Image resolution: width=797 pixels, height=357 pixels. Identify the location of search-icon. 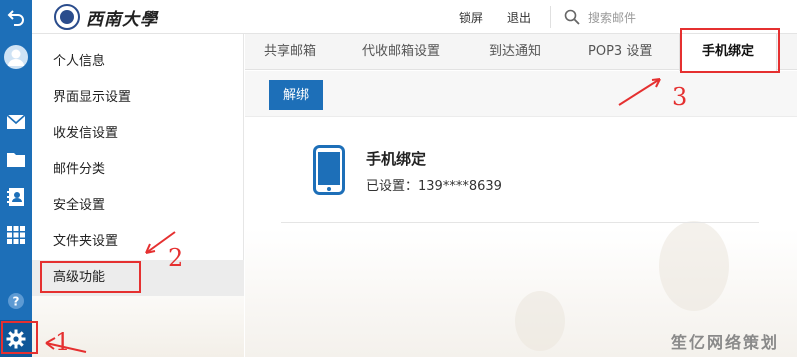
(572, 17).